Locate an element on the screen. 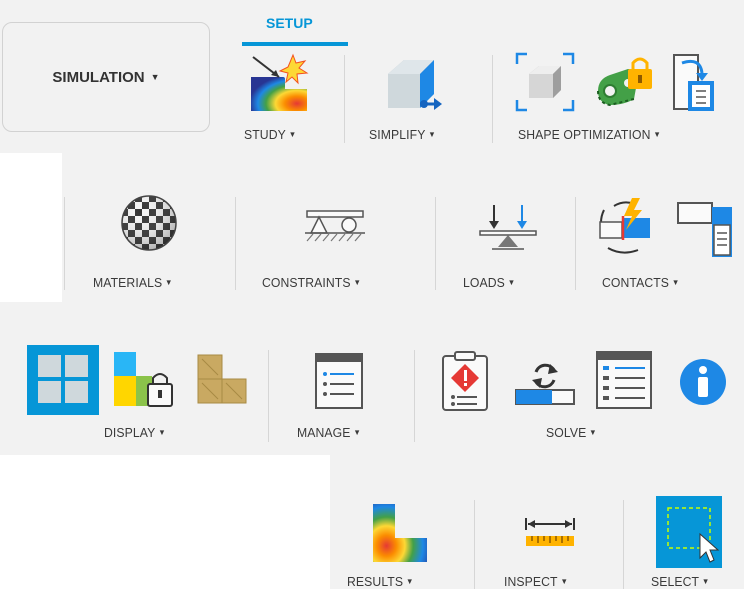  preserve-region-lock-icon is located at coordinates (626, 81).